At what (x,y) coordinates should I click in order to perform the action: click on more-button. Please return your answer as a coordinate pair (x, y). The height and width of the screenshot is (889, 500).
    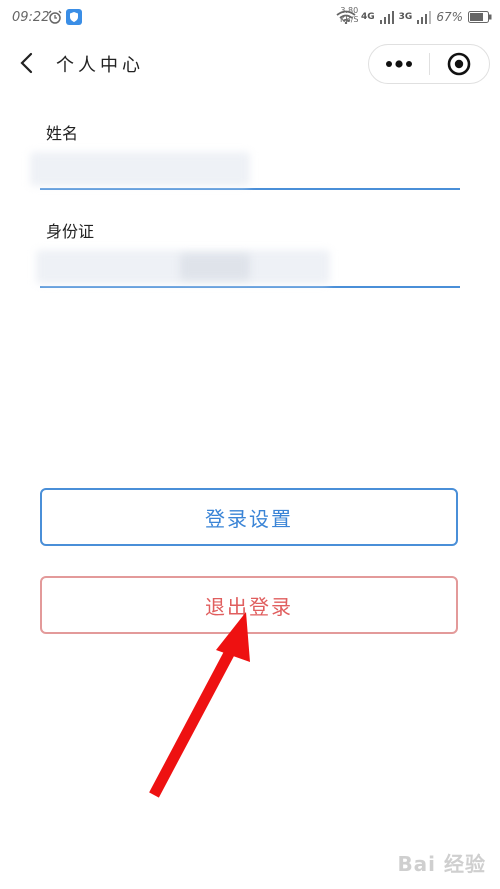
    Looking at the image, I should click on (399, 64).